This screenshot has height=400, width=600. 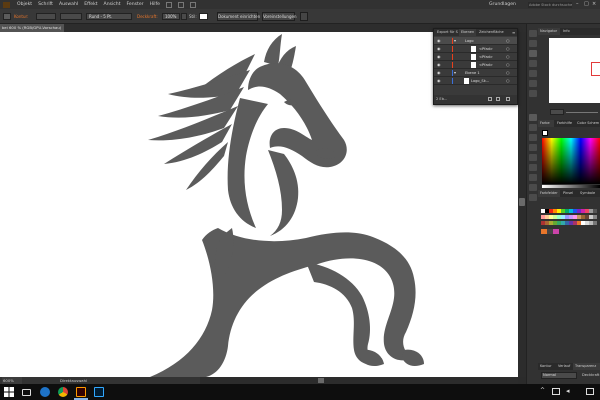 What do you see at coordinates (587, 123) in the screenshot?
I see `tab-color-schemes: Color Schem` at bounding box center [587, 123].